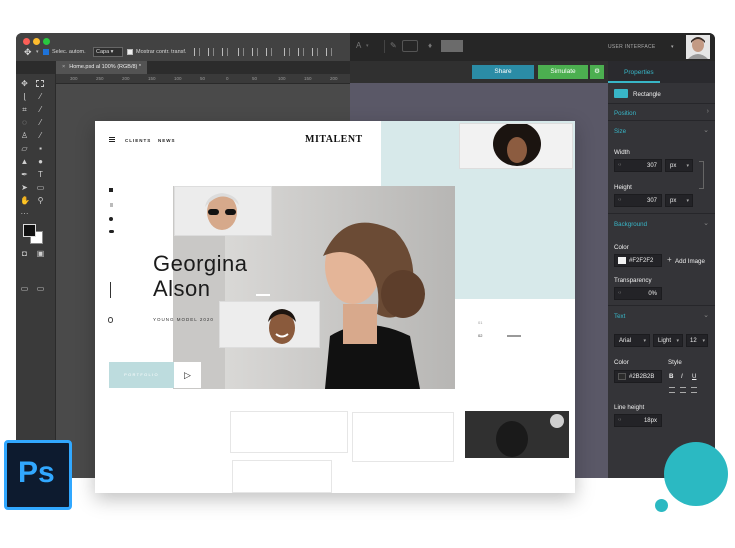  I want to click on distribute-horizontal-icon, so click(329, 52).